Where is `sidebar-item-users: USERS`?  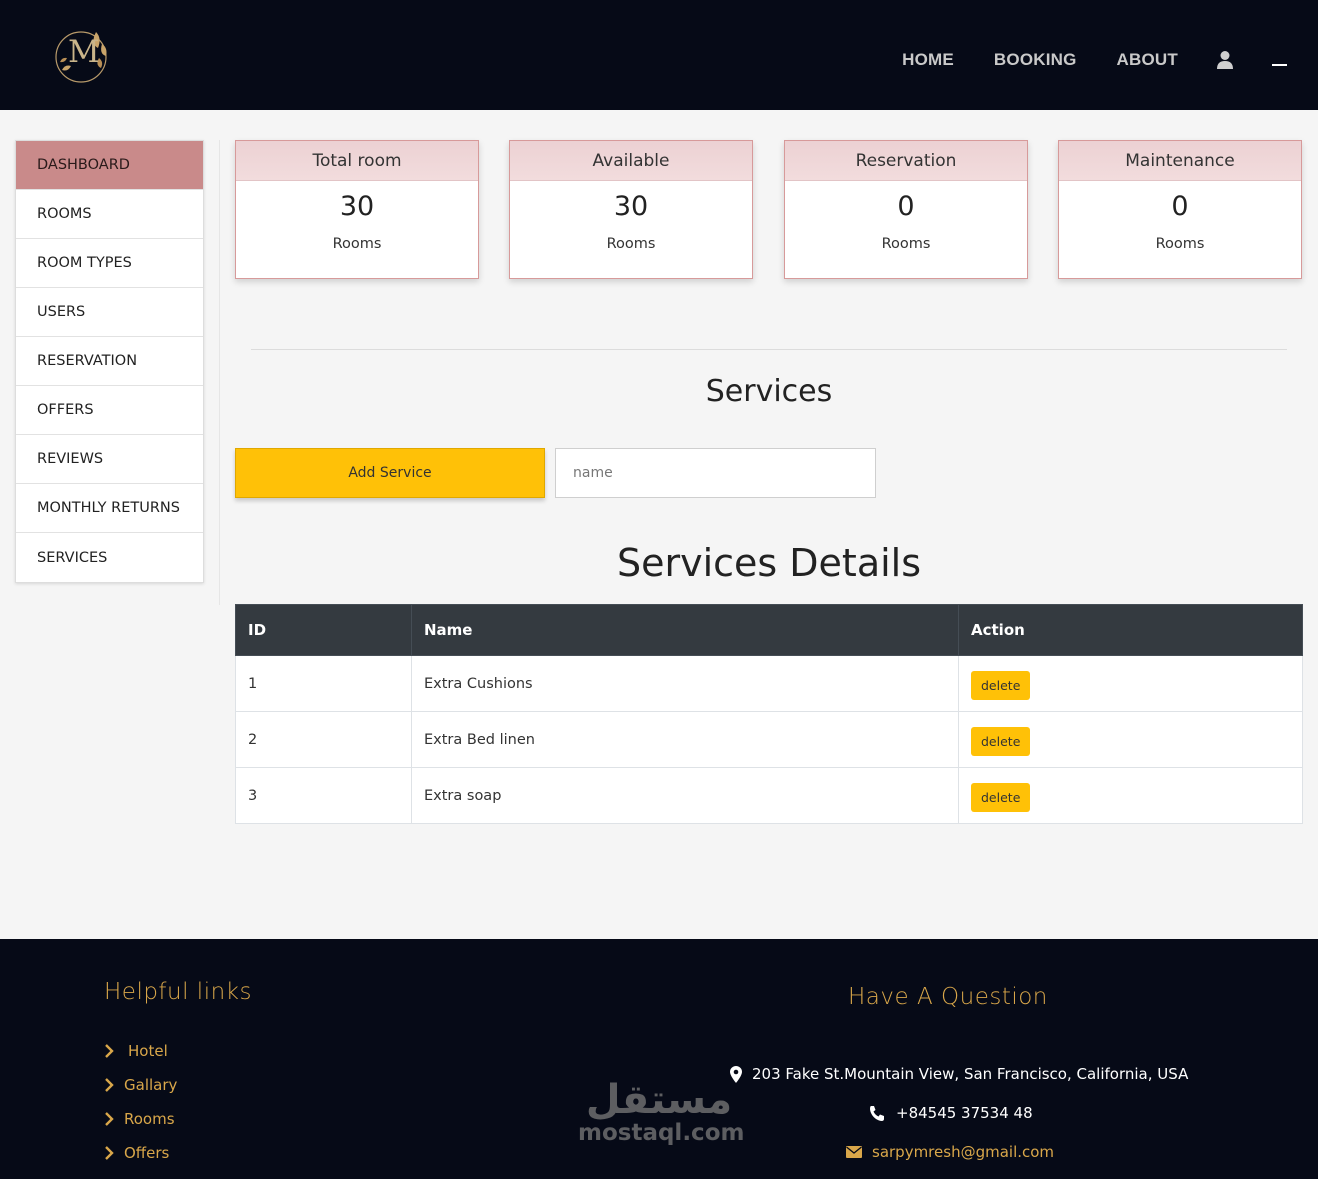 sidebar-item-users: USERS is located at coordinates (109, 312).